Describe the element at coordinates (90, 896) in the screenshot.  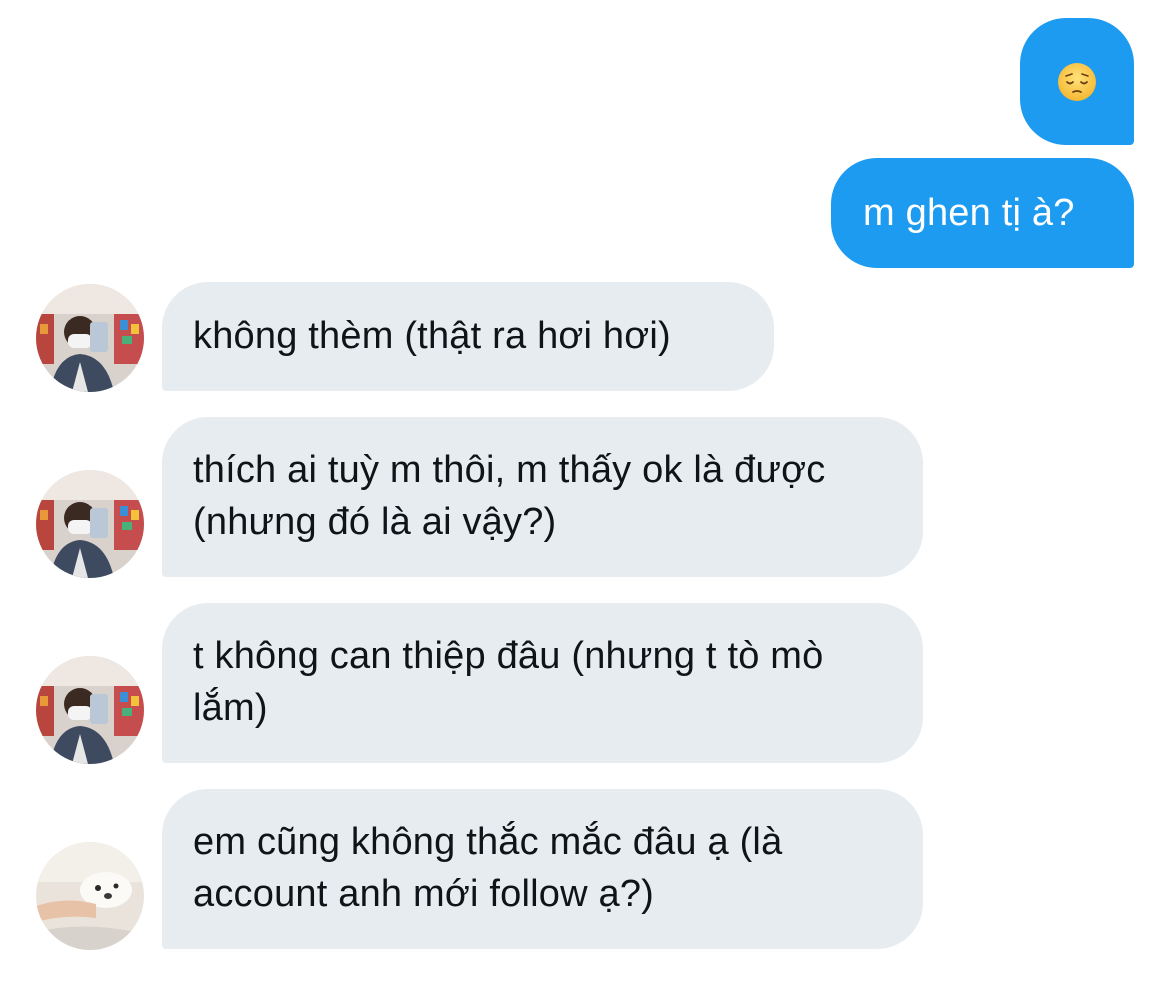
I see `dog-avatar` at that location.